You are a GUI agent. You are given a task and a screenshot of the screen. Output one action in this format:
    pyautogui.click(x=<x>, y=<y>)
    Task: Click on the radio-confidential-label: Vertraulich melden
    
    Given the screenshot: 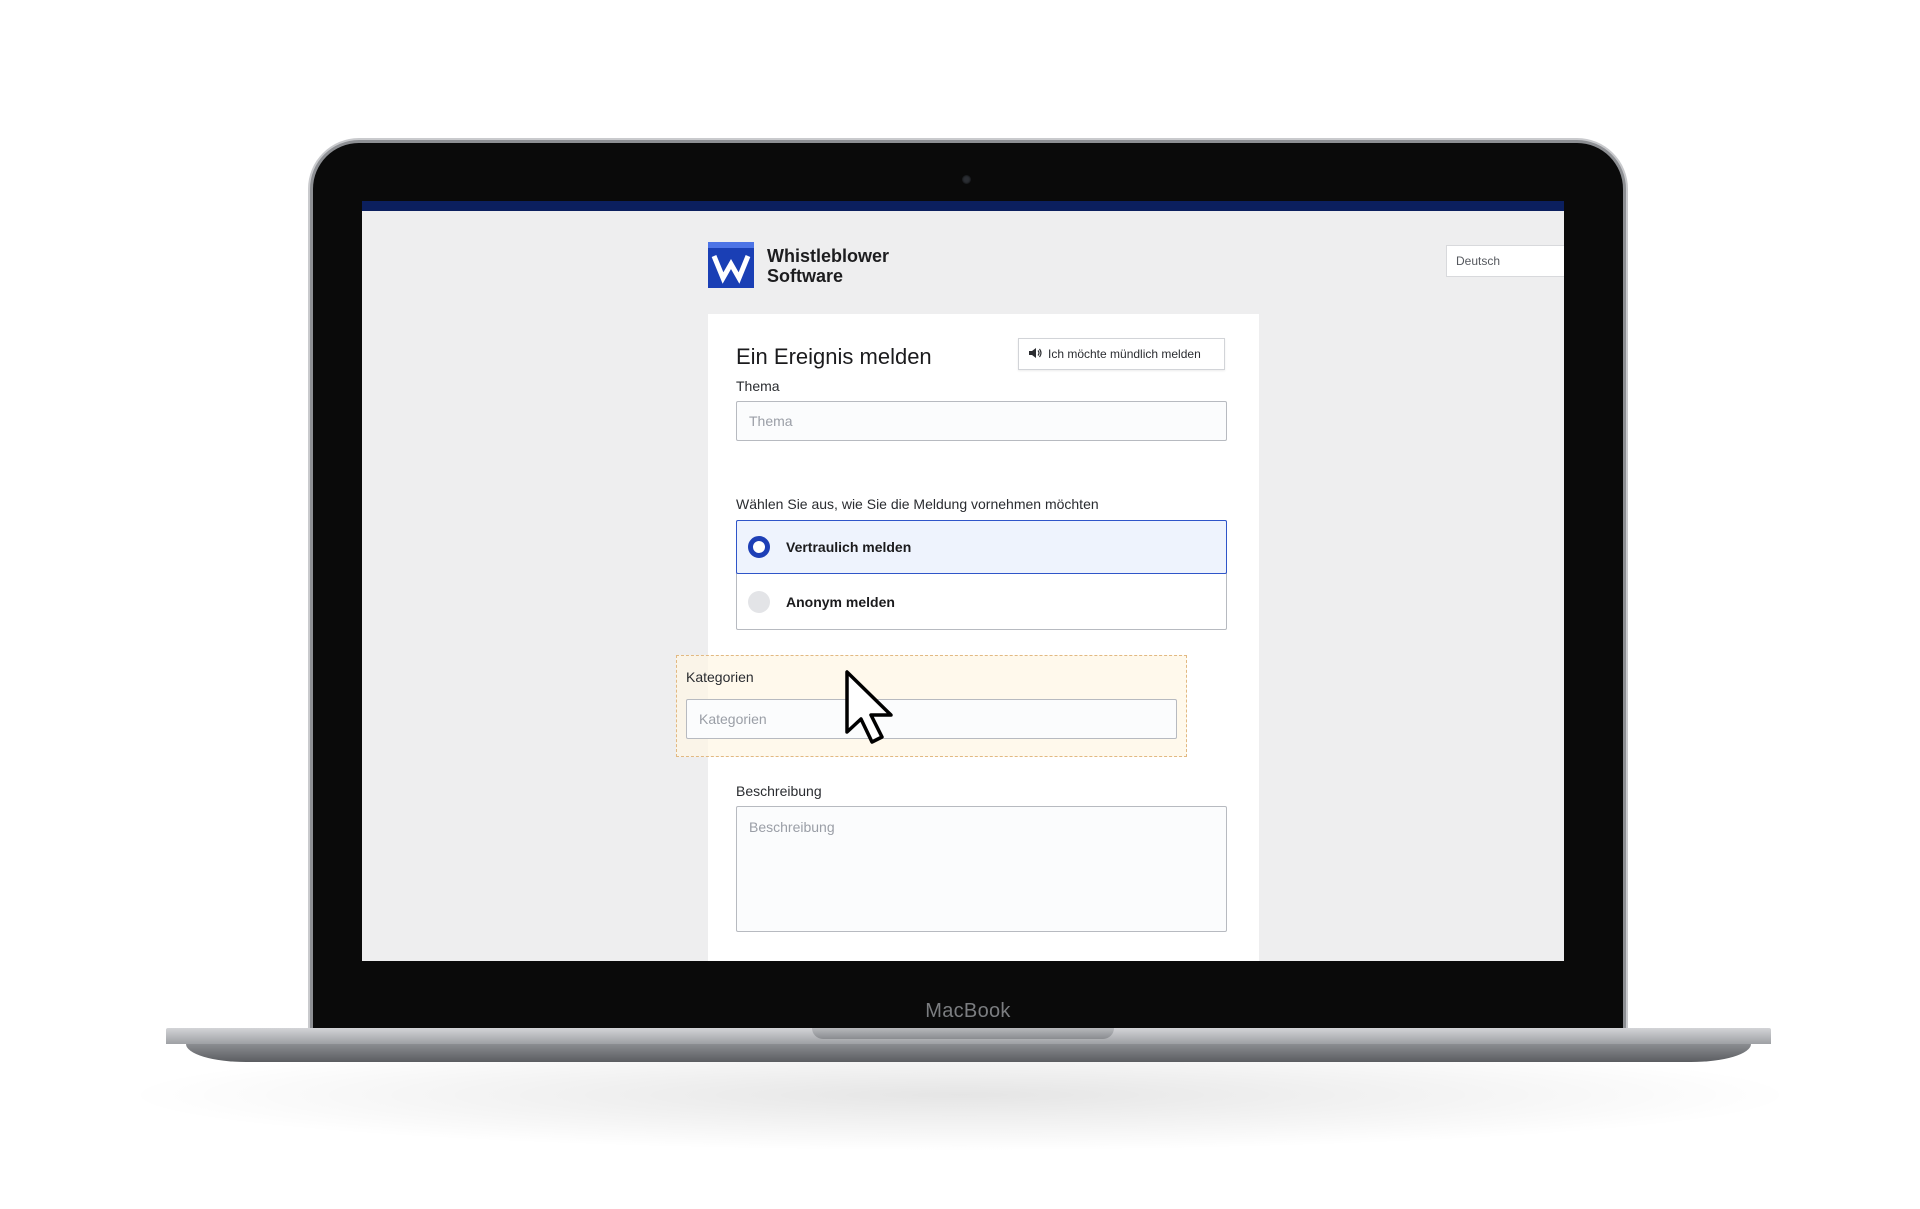 What is the action you would take?
    pyautogui.click(x=849, y=547)
    